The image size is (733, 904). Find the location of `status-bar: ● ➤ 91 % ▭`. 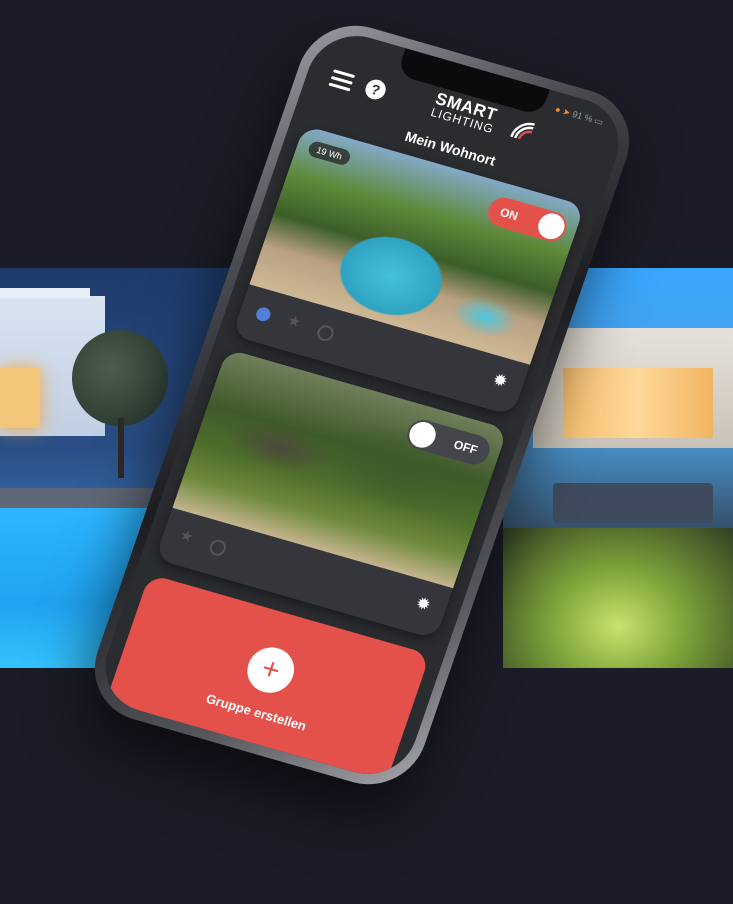

status-bar: ● ➤ 91 % ▭ is located at coordinates (579, 116).